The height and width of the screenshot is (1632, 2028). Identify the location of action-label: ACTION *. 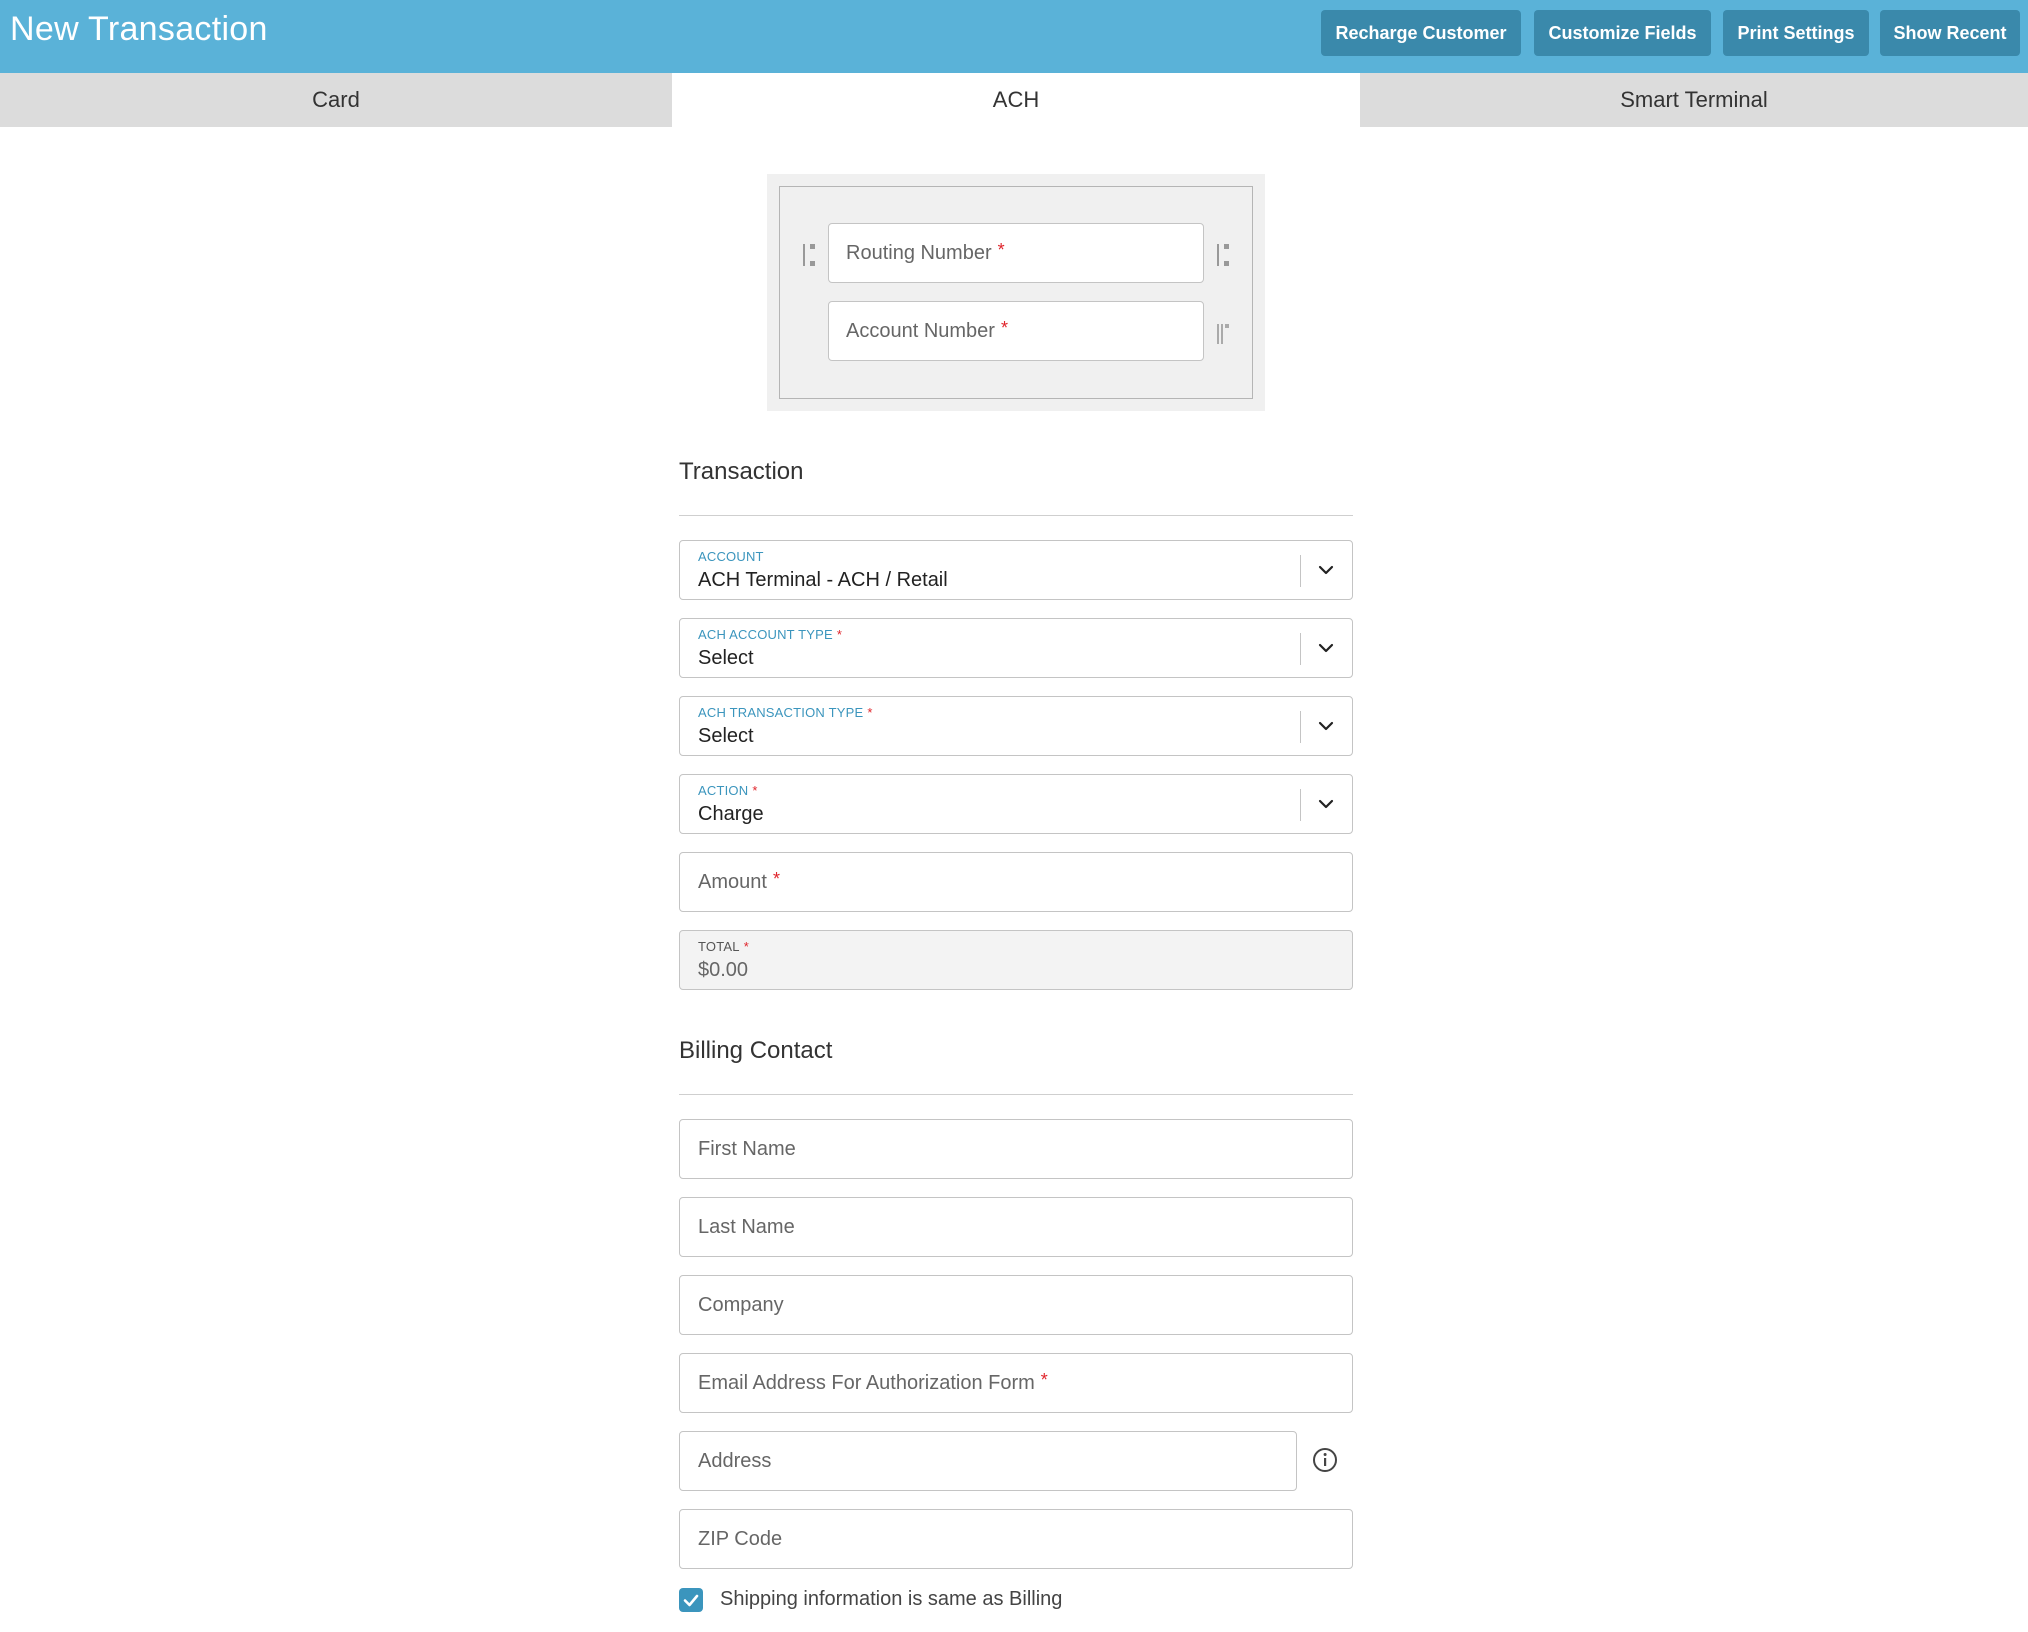
(728, 790).